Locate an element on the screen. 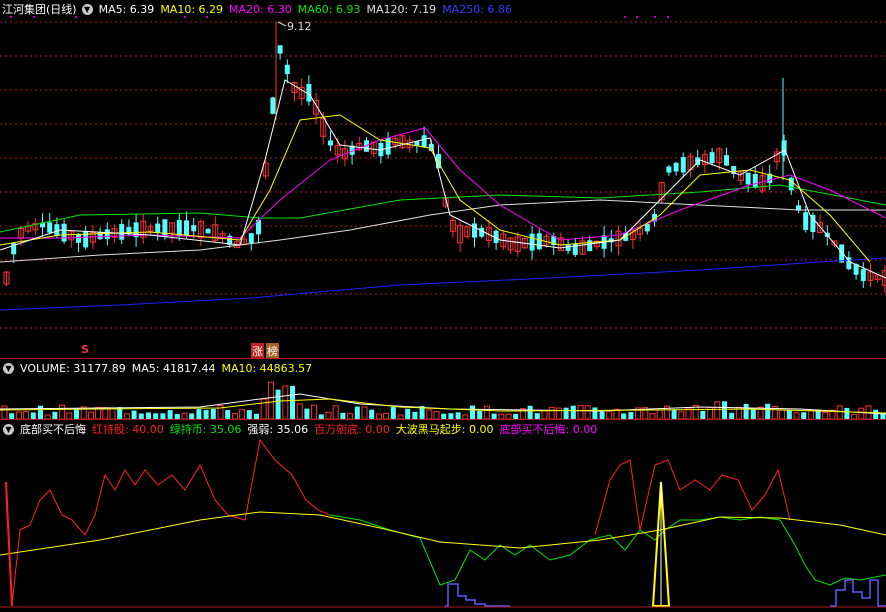 The width and height of the screenshot is (886, 612). volume-label: VOLUME: 31177.89 is located at coordinates (73, 368).